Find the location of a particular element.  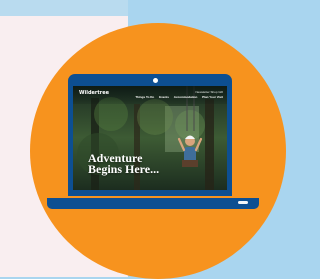

camera-dot-icon is located at coordinates (155, 80).